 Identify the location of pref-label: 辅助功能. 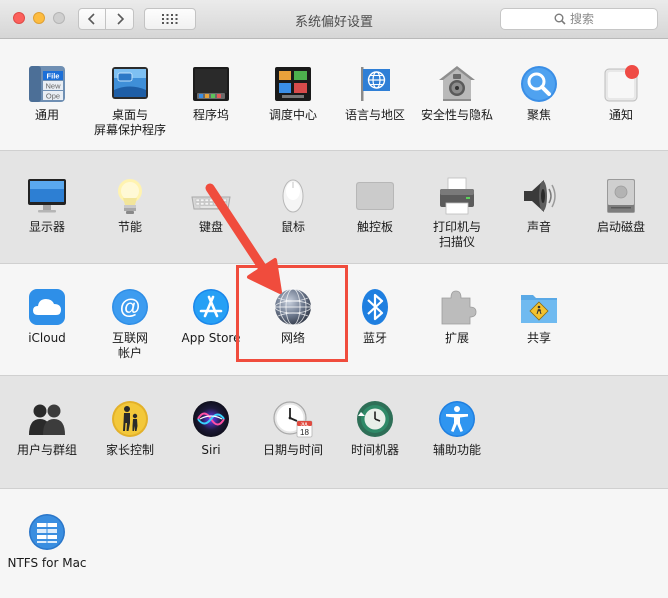
(456, 450).